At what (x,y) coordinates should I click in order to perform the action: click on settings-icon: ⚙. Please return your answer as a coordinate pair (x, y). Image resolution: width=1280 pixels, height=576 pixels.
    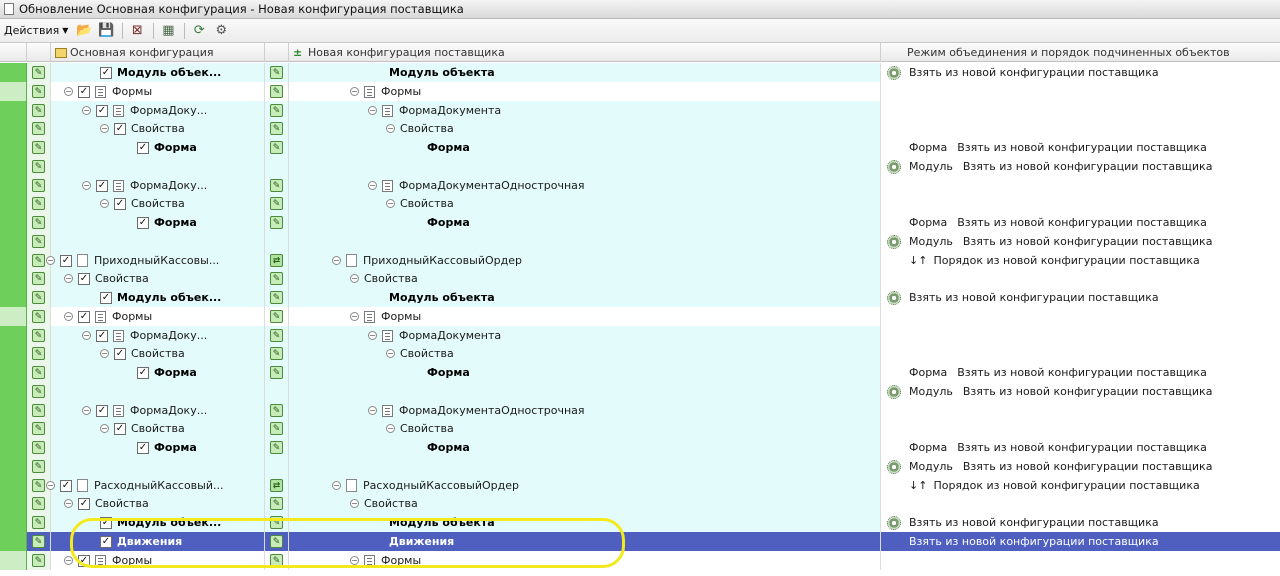
    Looking at the image, I should click on (221, 31).